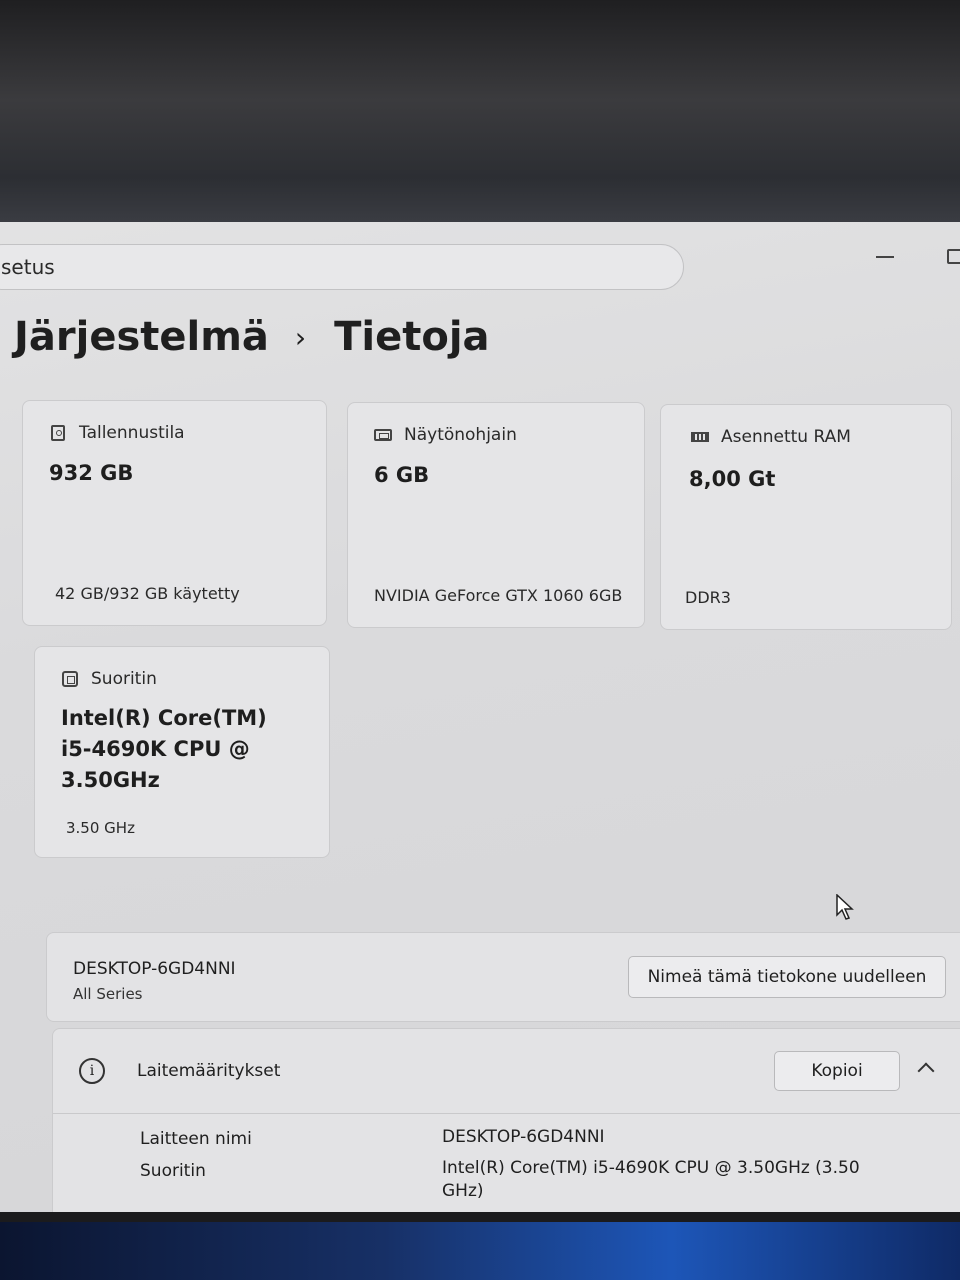 This screenshot has width=960, height=1280. I want to click on device-specs-header: i Laitemääritykset Kopioi, so click(506, 1071).